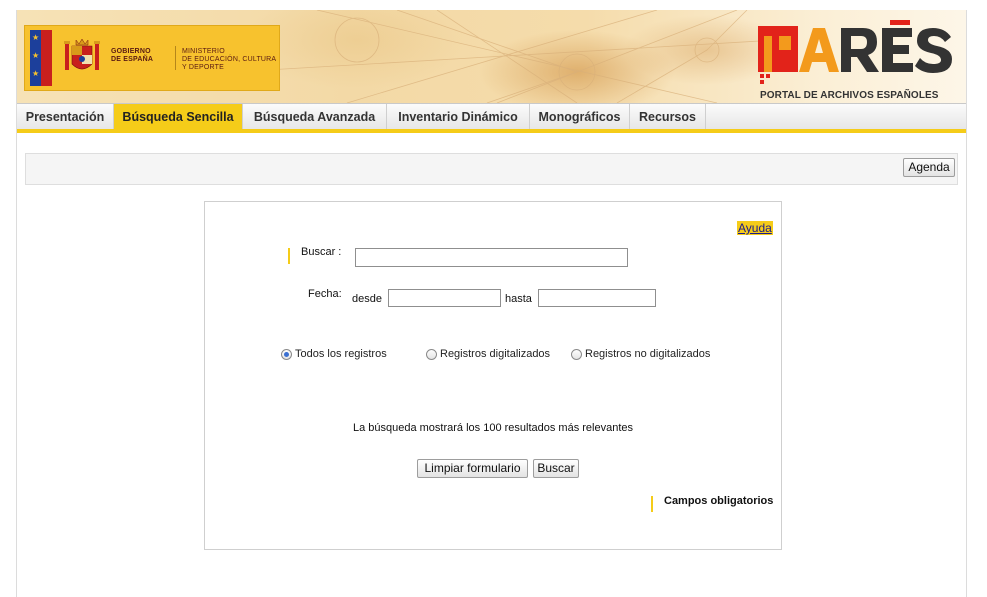  Describe the element at coordinates (321, 252) in the screenshot. I see `search-label: Buscar :` at that location.